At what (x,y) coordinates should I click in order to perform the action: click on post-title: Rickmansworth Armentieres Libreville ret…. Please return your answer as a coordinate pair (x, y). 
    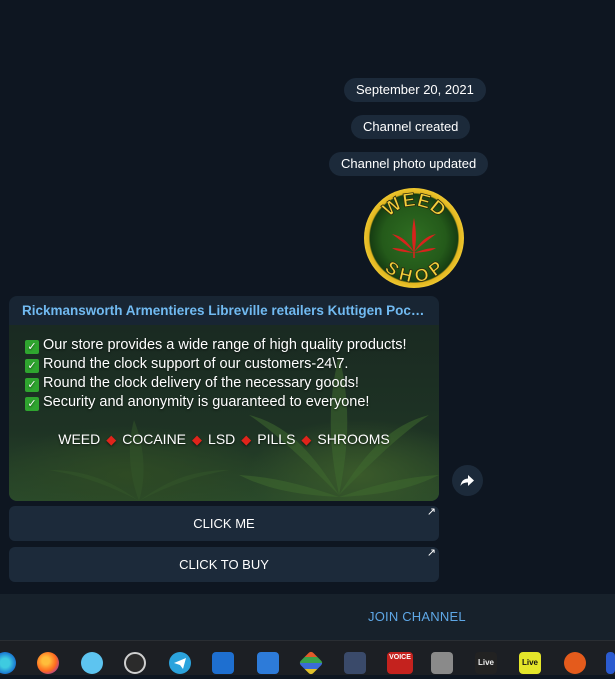
    Looking at the image, I should click on (224, 310).